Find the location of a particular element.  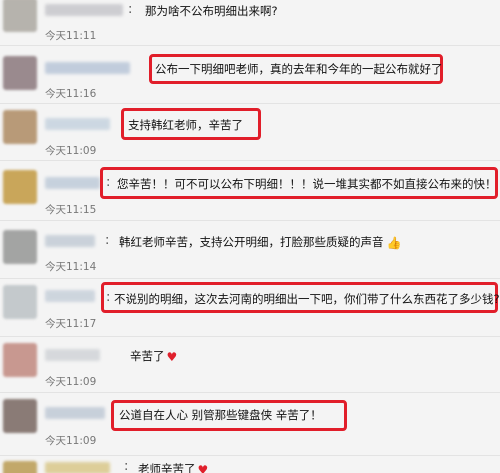

comment-text: 您辛苦！！可不可以公布下明细！！！说一堆其实都不如直接公布来的快！ is located at coordinates (307, 184).